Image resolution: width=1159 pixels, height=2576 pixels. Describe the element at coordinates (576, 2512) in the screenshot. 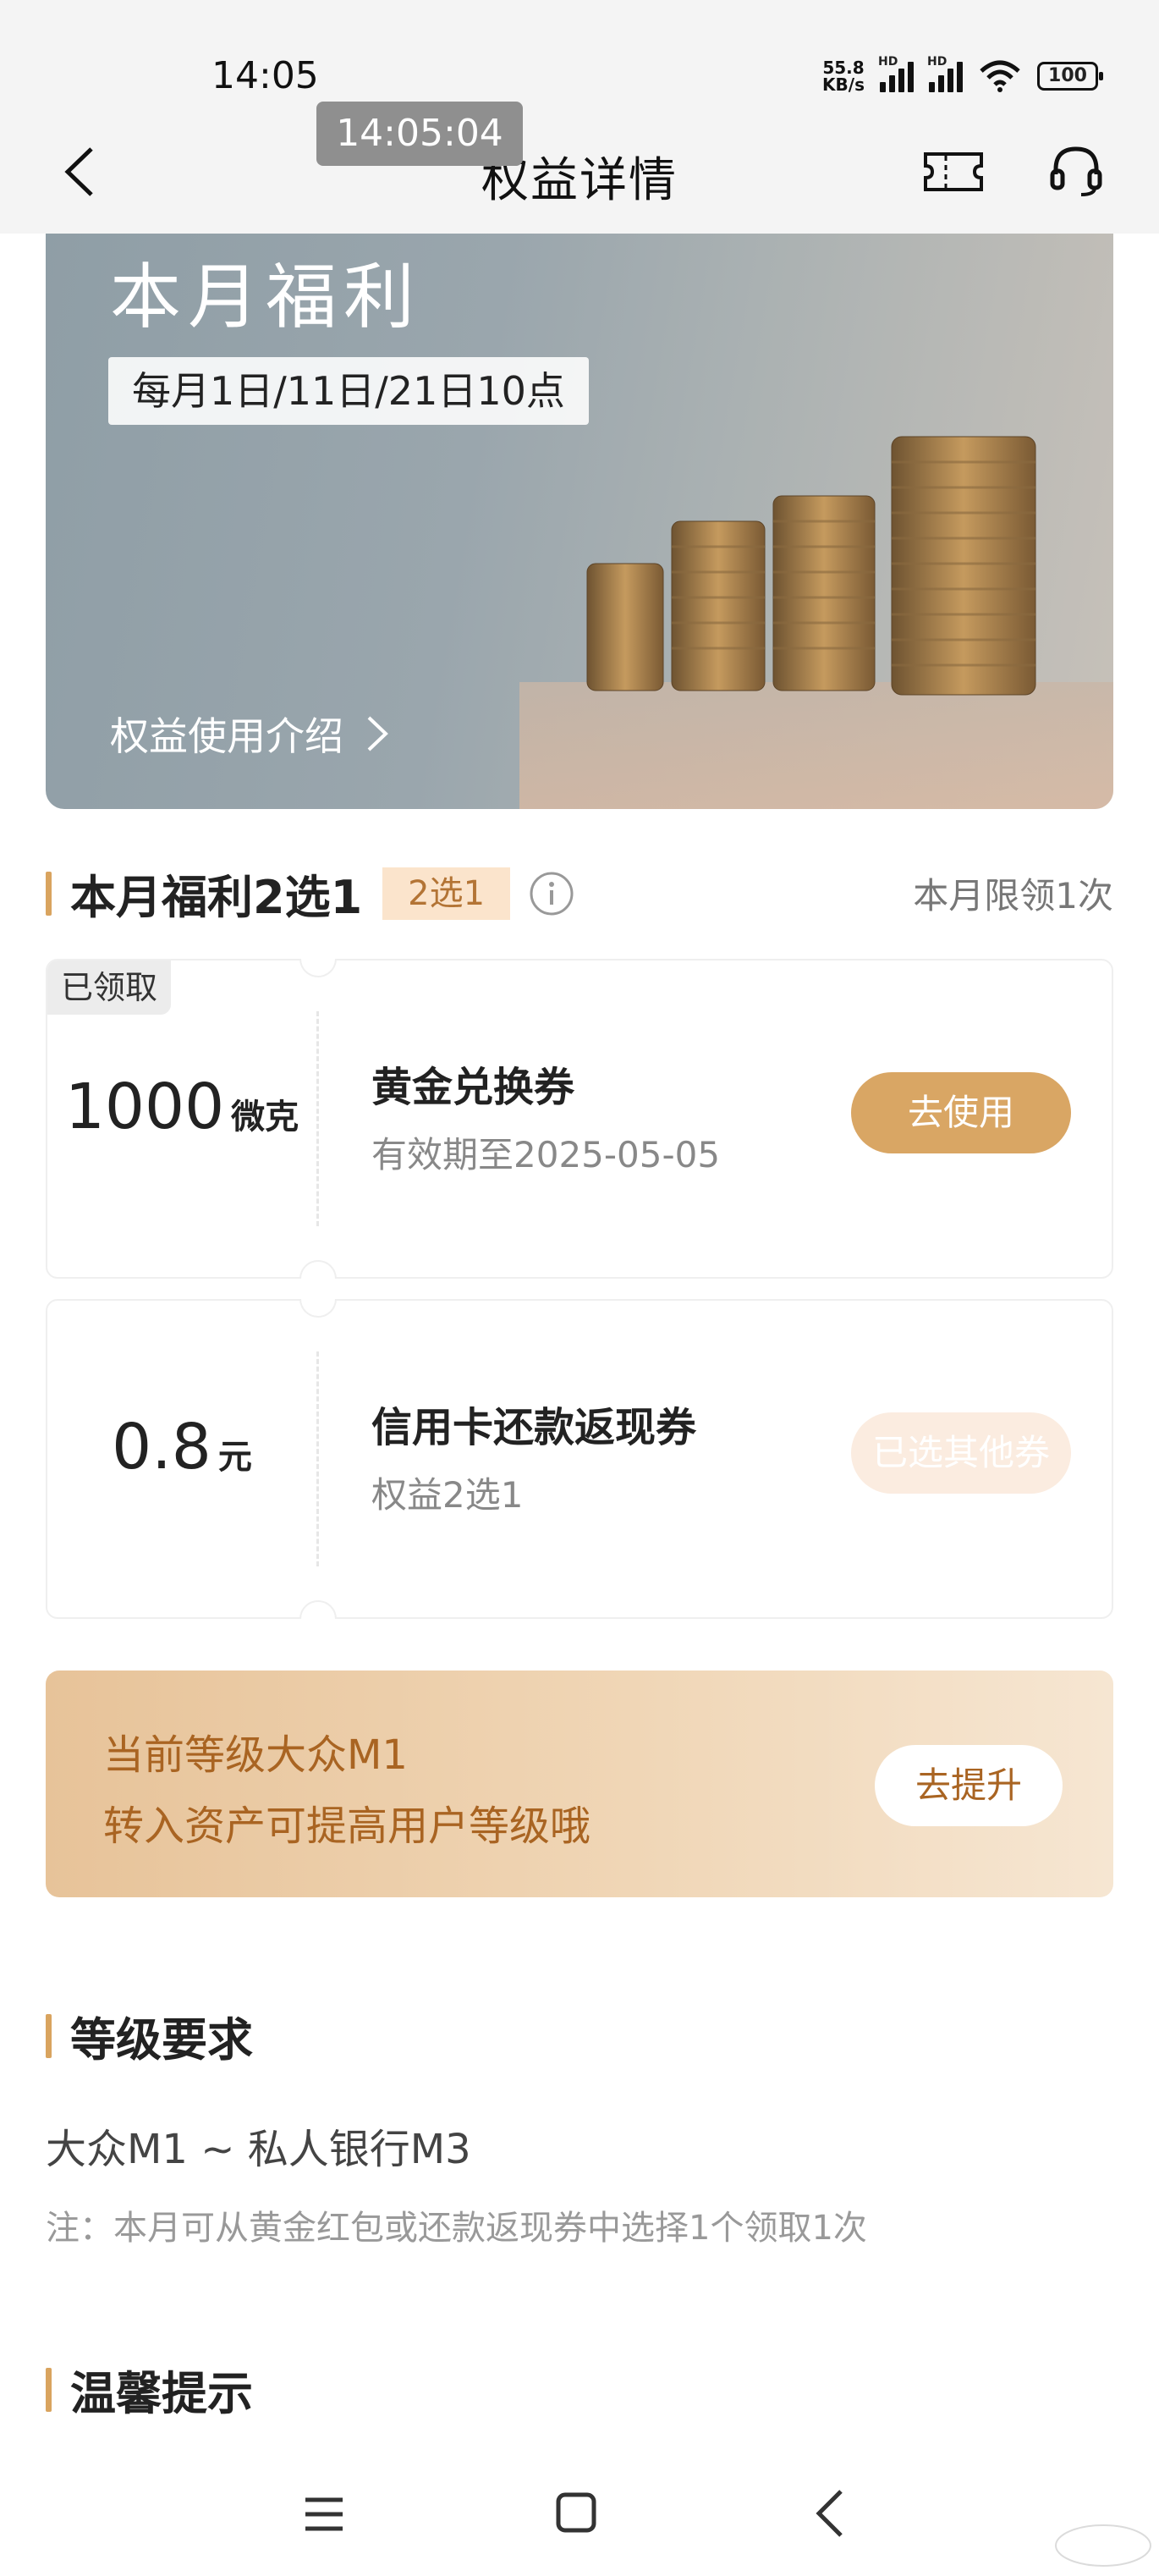

I see `home-icon` at that location.